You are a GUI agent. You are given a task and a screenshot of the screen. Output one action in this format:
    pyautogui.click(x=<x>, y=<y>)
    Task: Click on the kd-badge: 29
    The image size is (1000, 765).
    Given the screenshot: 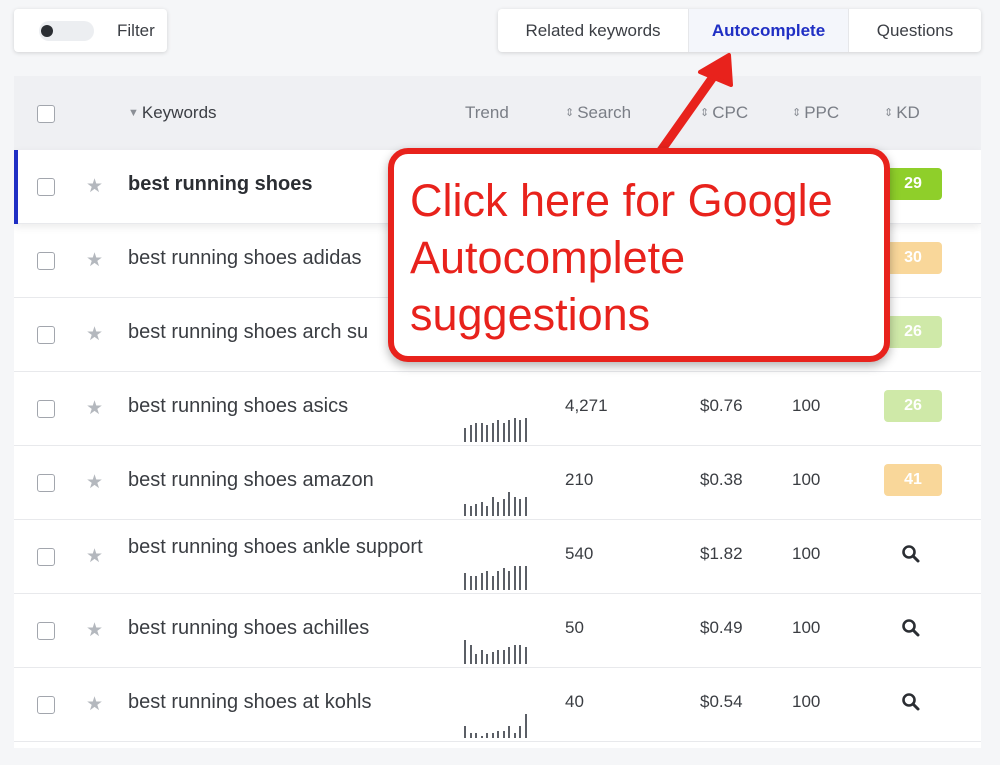 What is the action you would take?
    pyautogui.click(x=913, y=184)
    